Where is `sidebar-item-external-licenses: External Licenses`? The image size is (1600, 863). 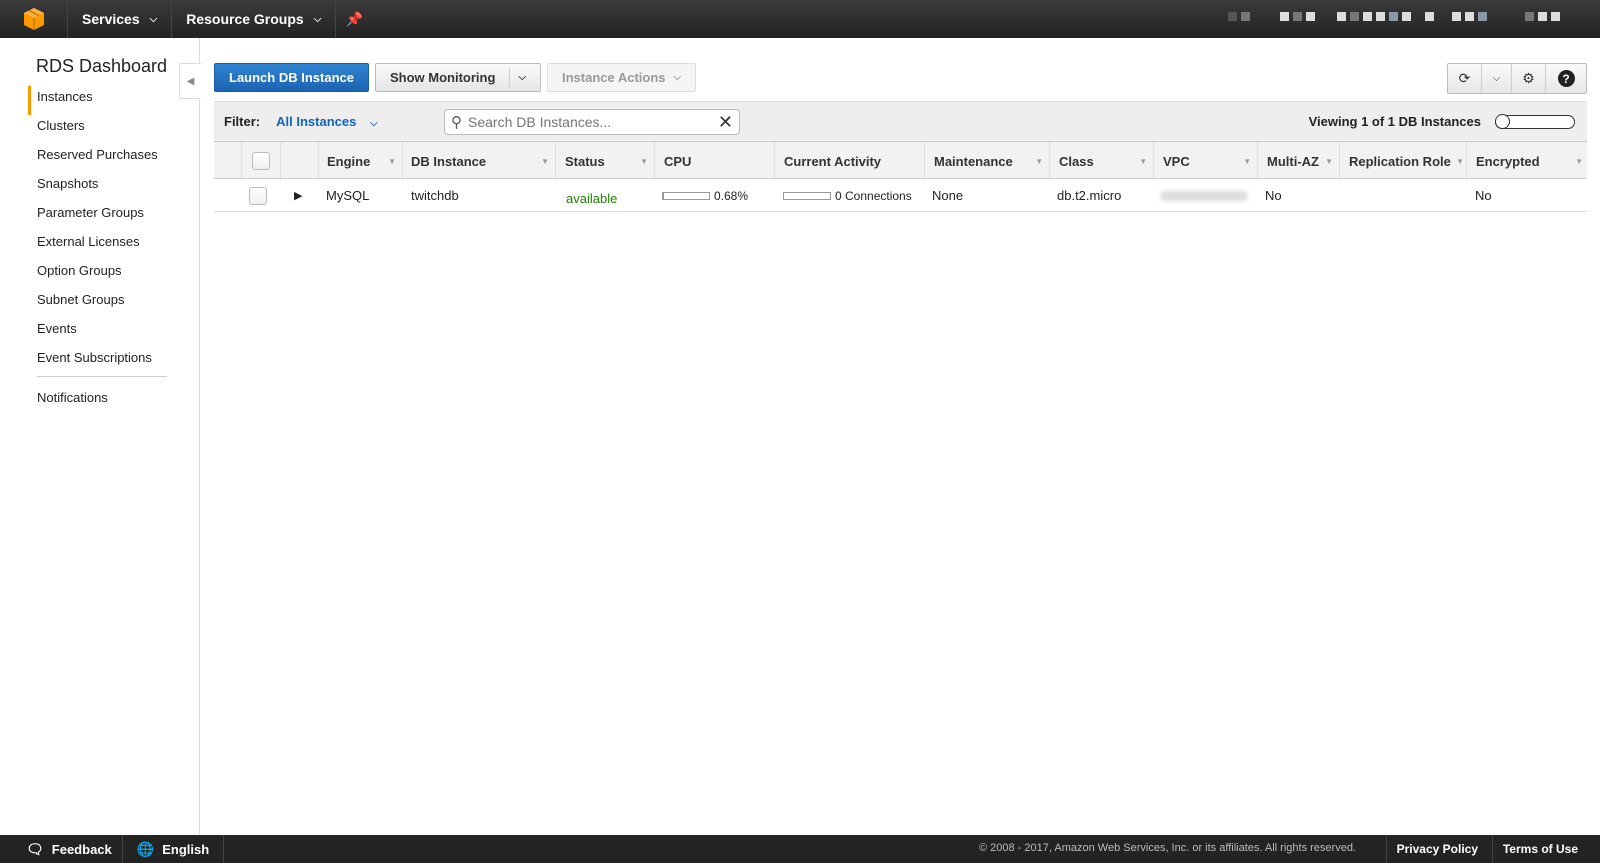 sidebar-item-external-licenses: External Licenses is located at coordinates (103, 245).